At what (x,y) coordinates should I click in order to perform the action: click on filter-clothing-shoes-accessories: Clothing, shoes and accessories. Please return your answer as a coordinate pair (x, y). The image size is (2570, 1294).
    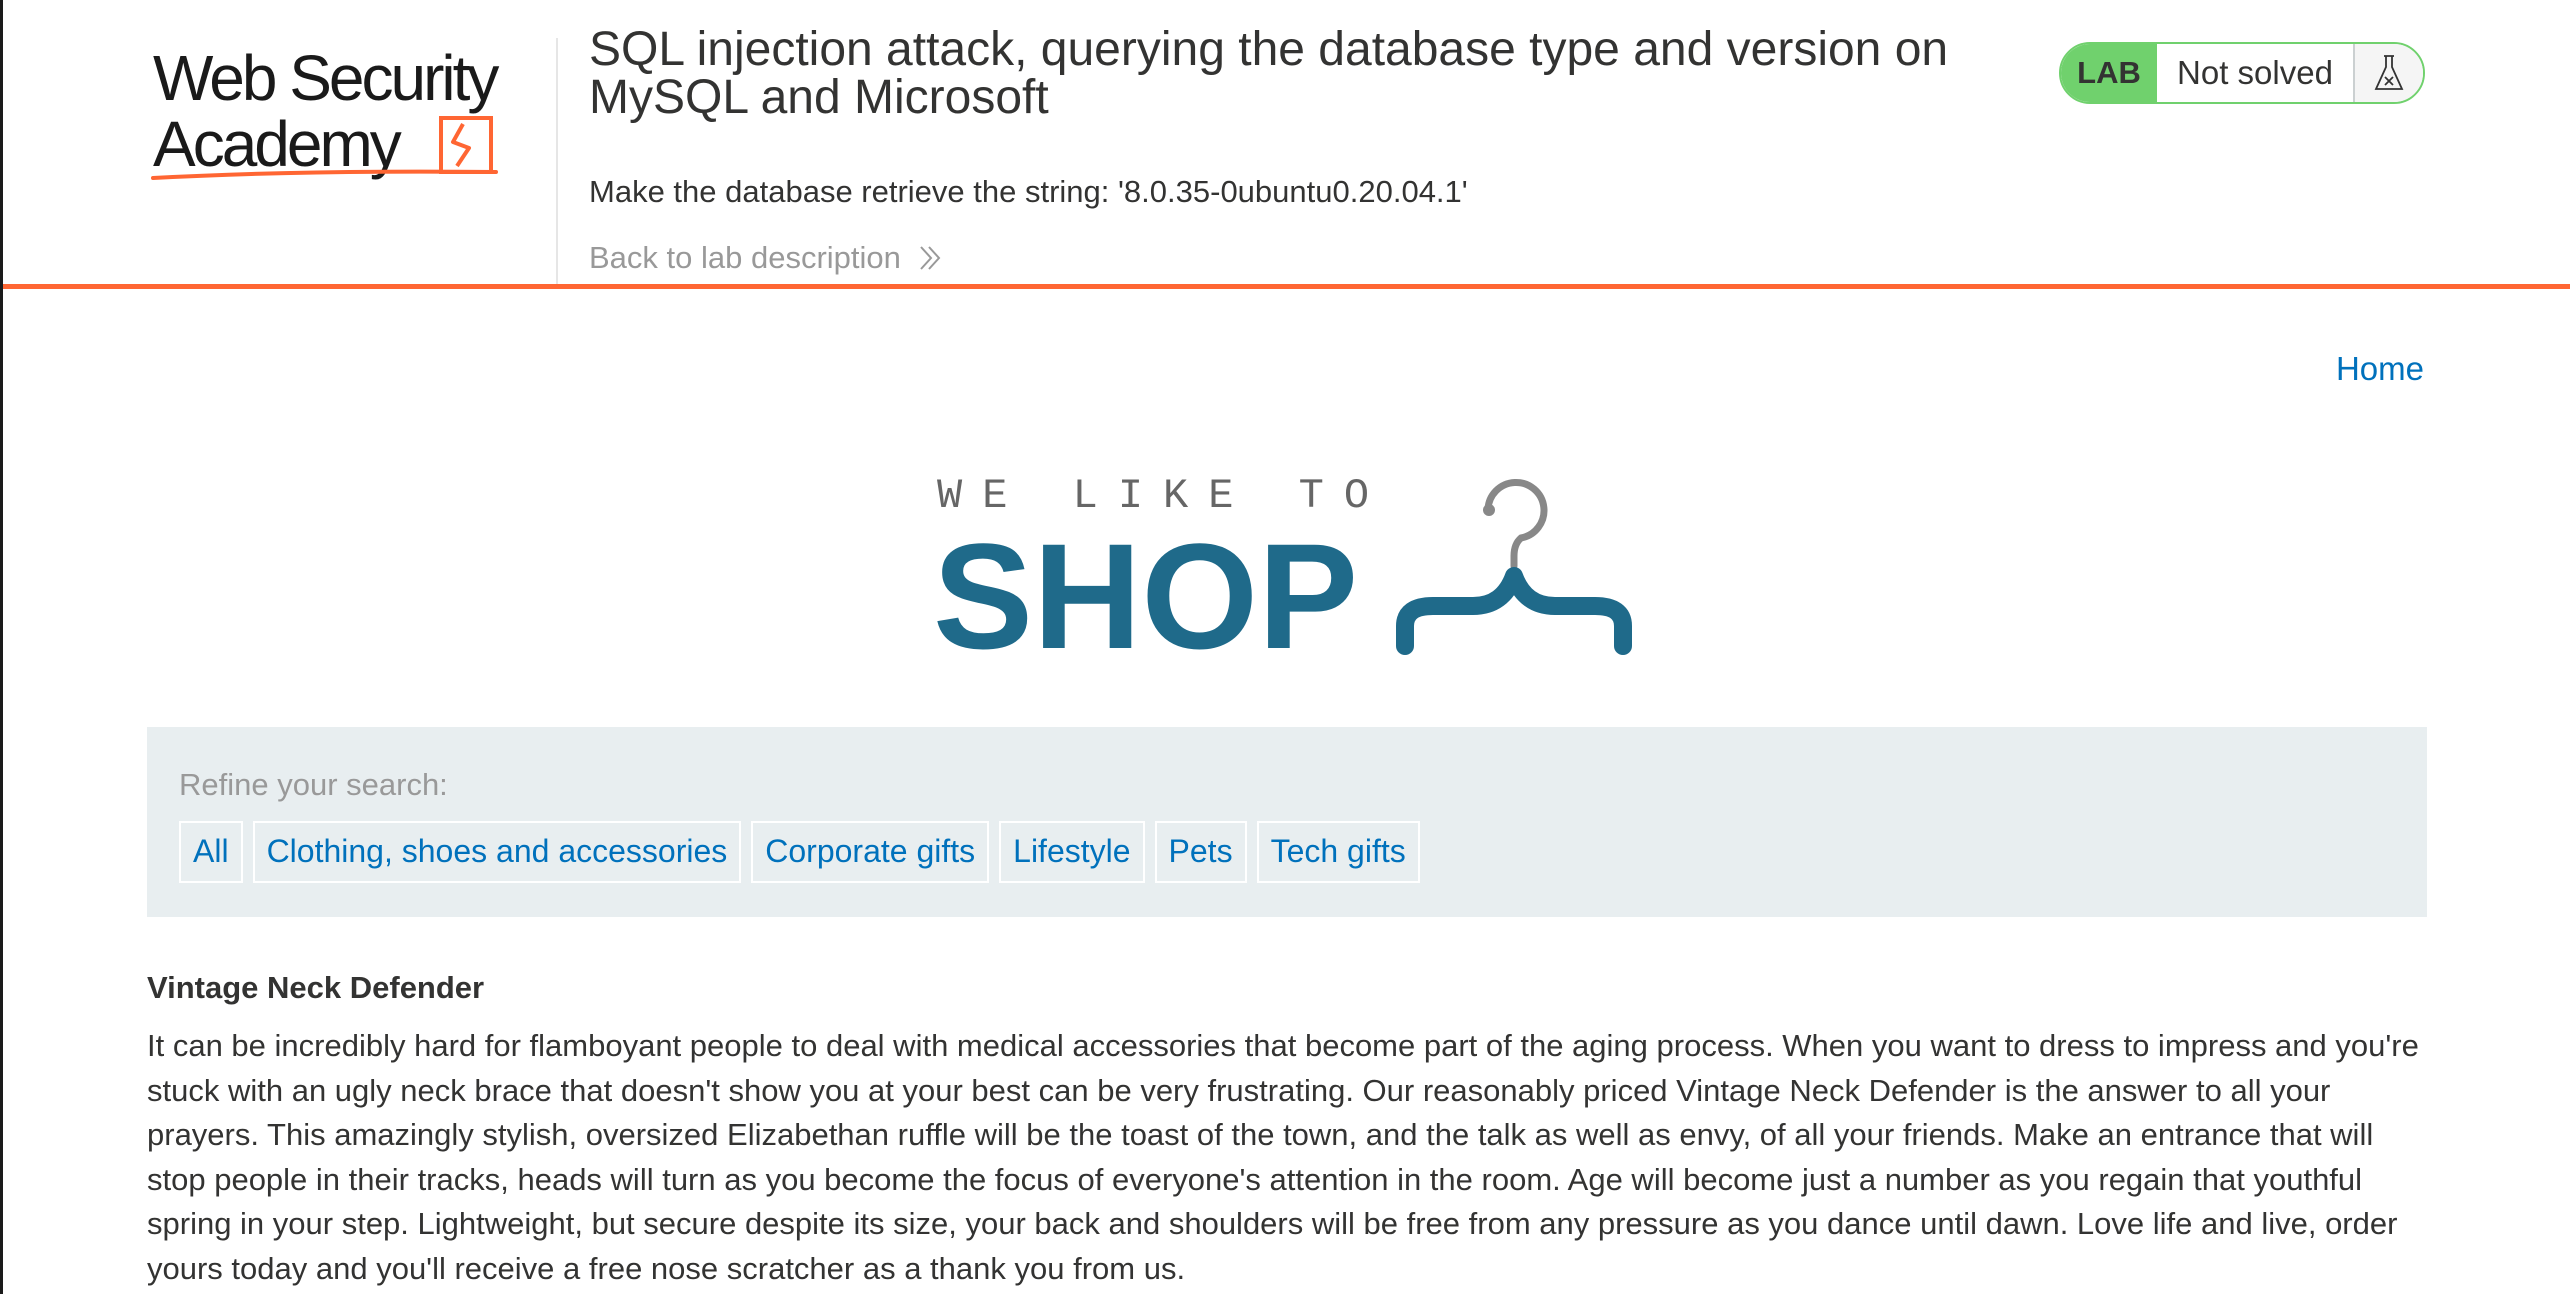
    Looking at the image, I should click on (497, 852).